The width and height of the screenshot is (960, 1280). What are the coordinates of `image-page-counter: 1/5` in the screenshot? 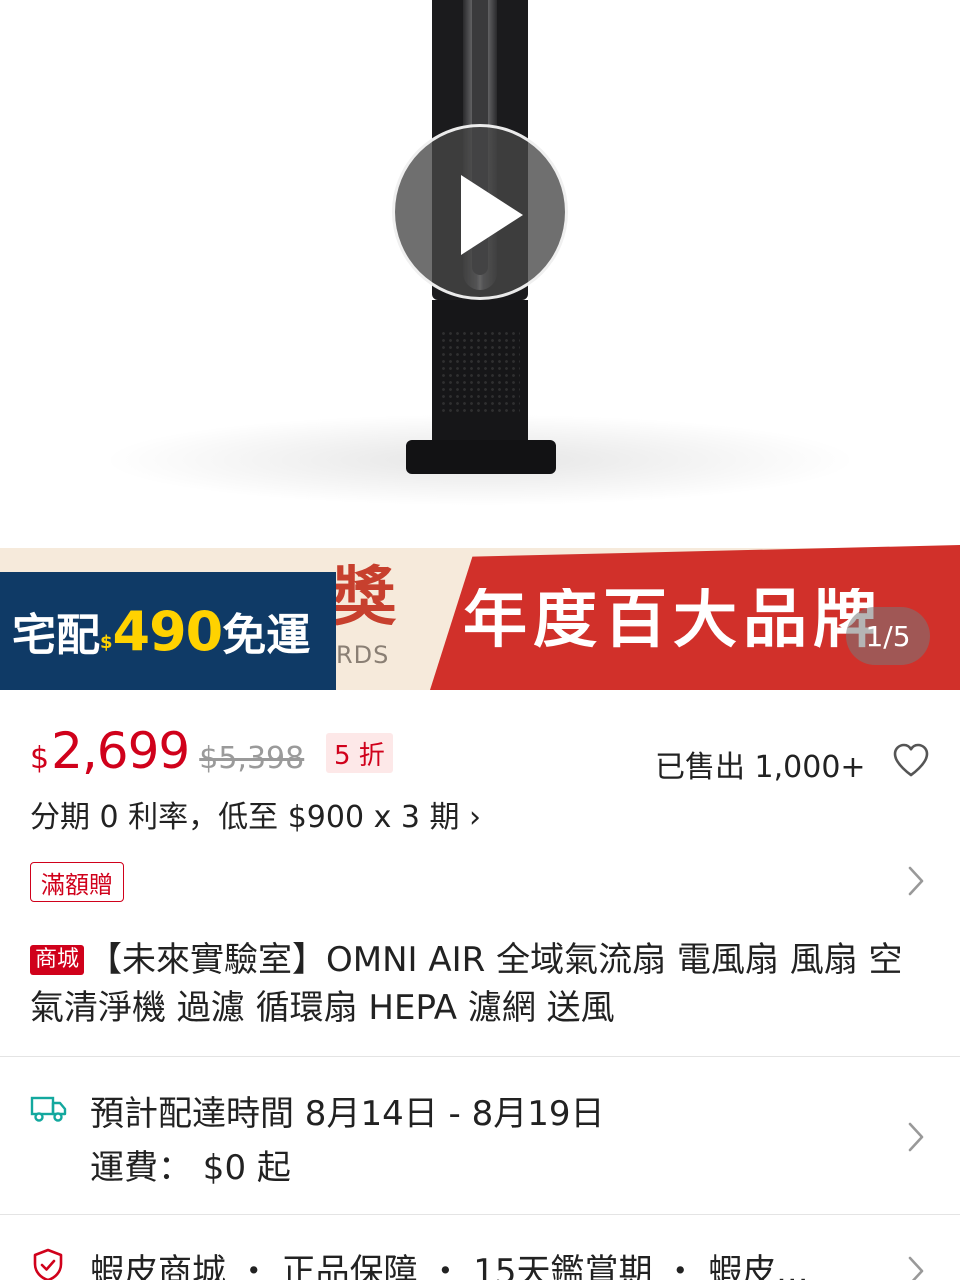 It's located at (888, 636).